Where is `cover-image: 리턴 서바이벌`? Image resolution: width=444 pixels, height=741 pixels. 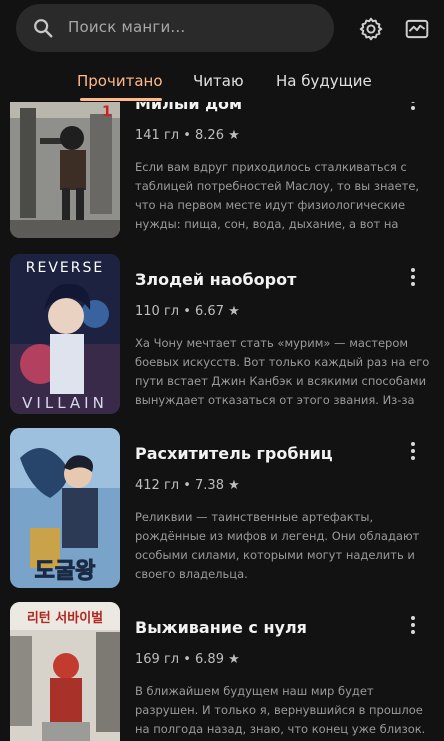 cover-image: 리턴 서바이벌 is located at coordinates (65, 671).